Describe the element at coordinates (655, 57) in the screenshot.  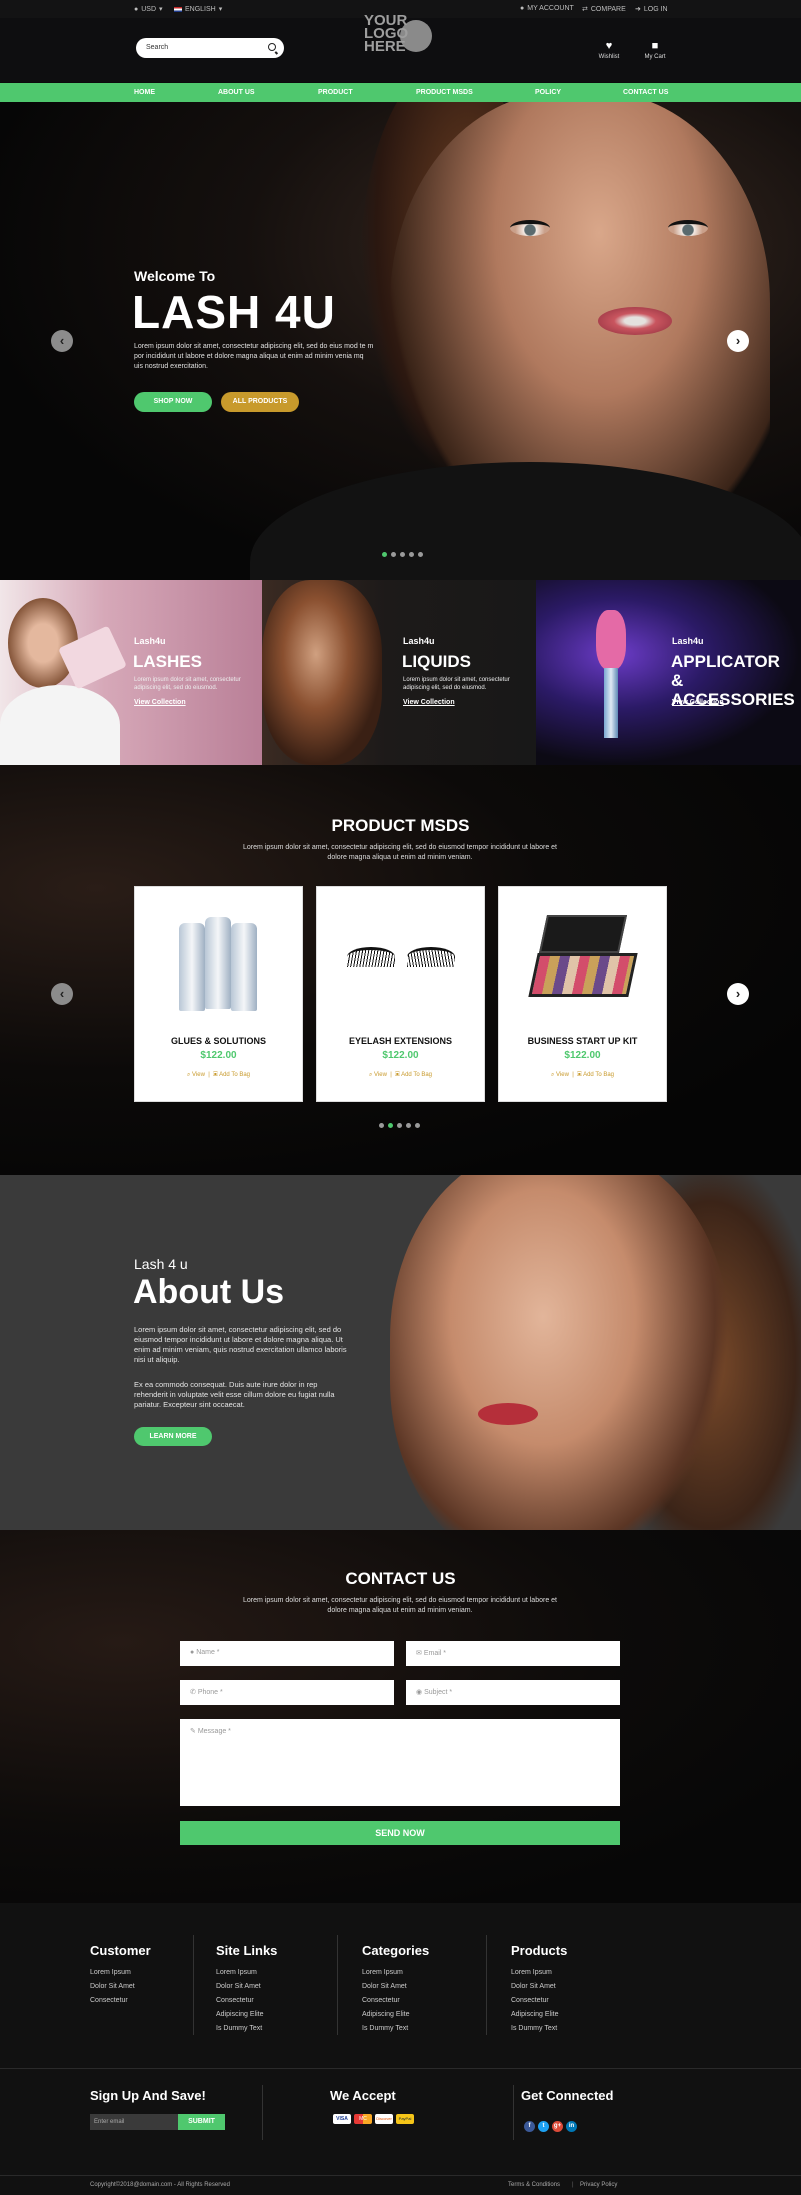
I see `cart-label: My Cart` at that location.